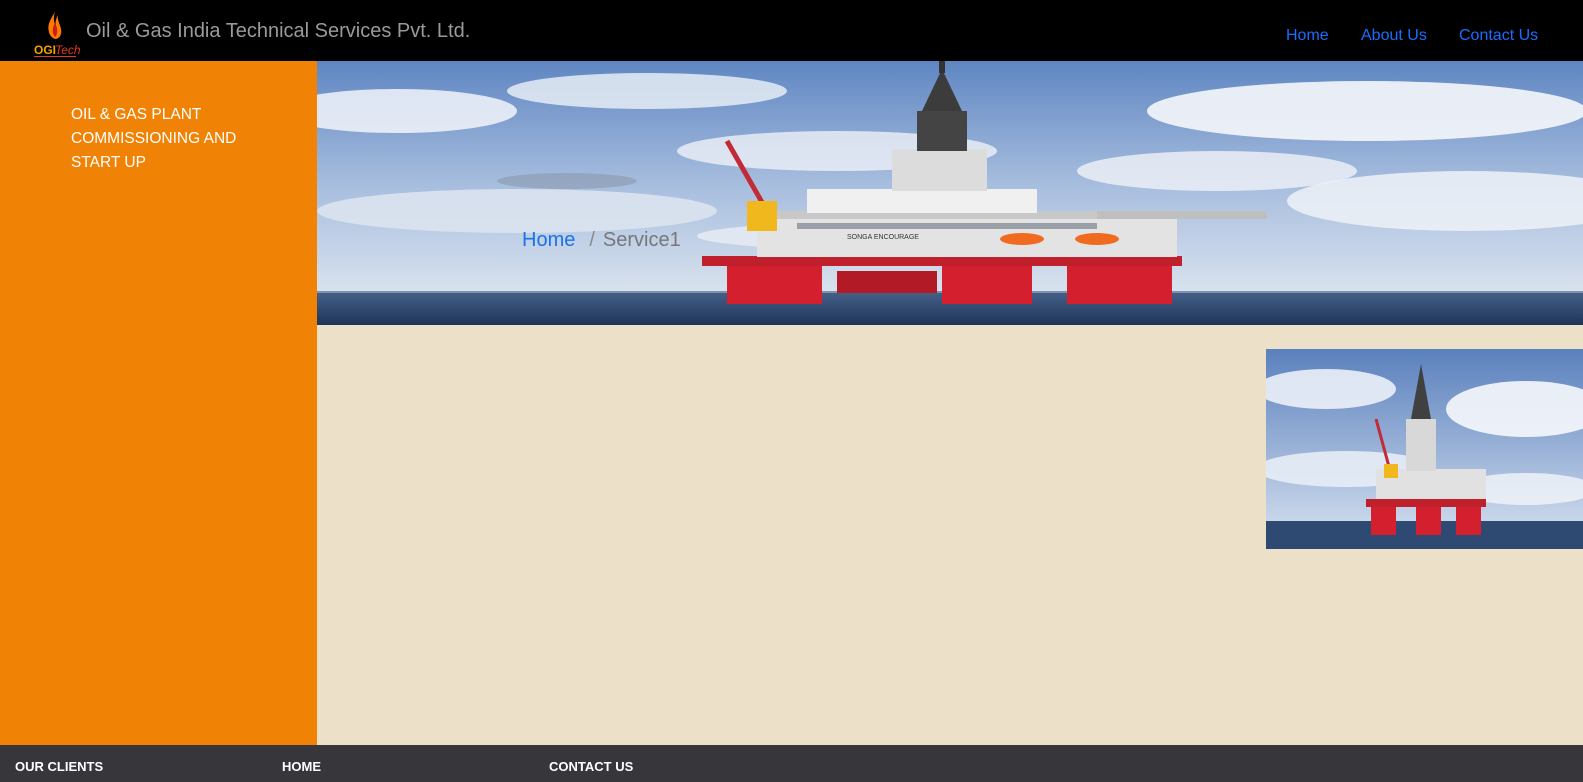 The image size is (1583, 782). I want to click on svg-text: OGI, so click(45, 50).